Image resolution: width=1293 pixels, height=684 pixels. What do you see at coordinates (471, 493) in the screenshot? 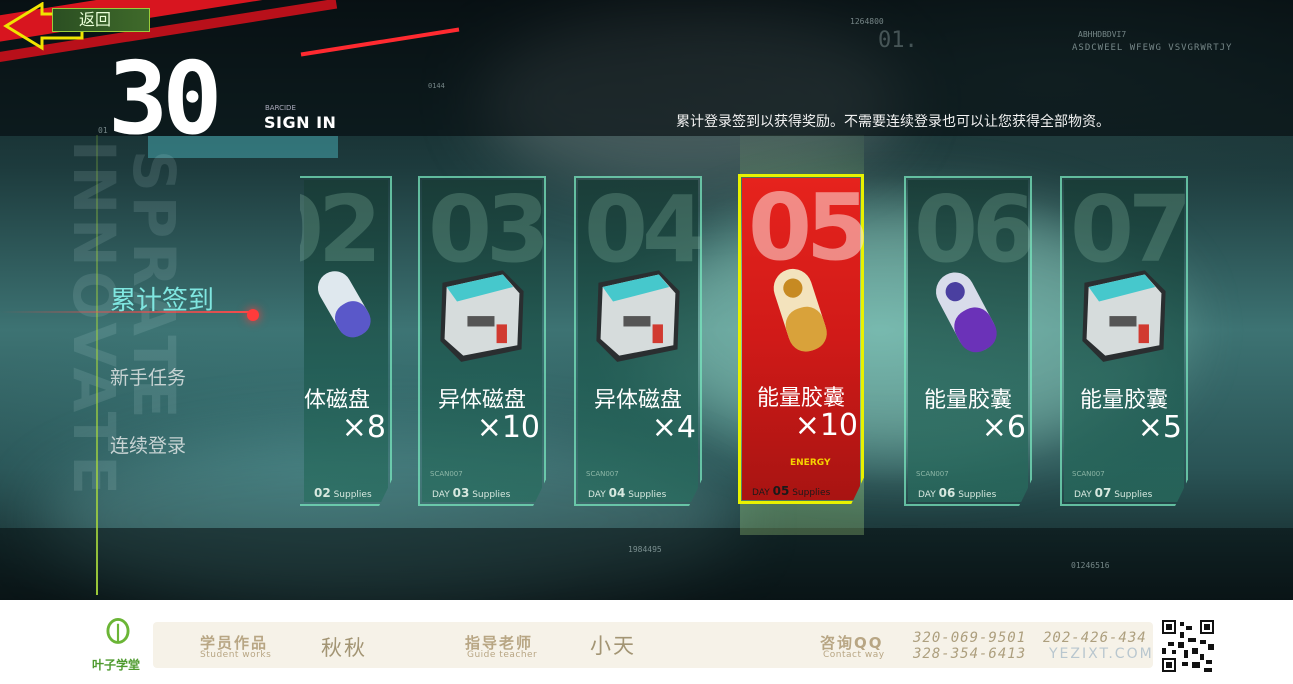
I see `card-day-label: DAY 03 Supplies` at bounding box center [471, 493].